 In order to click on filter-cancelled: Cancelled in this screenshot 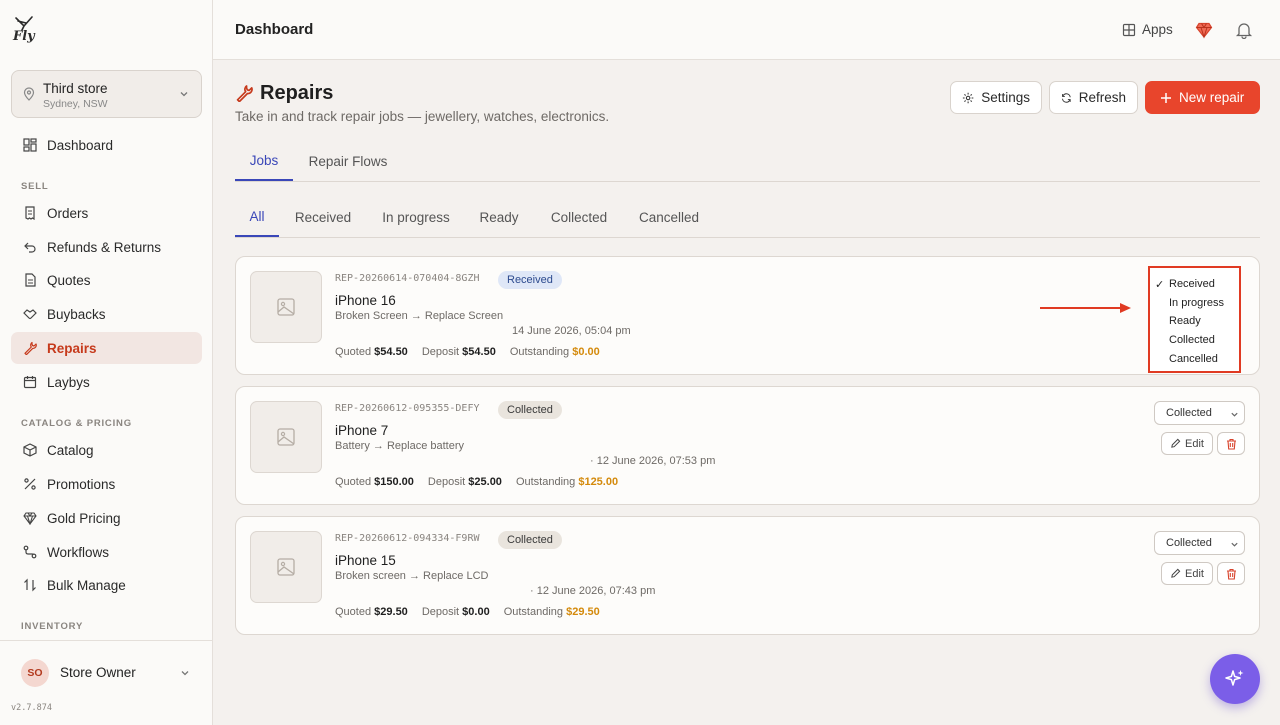, I will do `click(669, 217)`.